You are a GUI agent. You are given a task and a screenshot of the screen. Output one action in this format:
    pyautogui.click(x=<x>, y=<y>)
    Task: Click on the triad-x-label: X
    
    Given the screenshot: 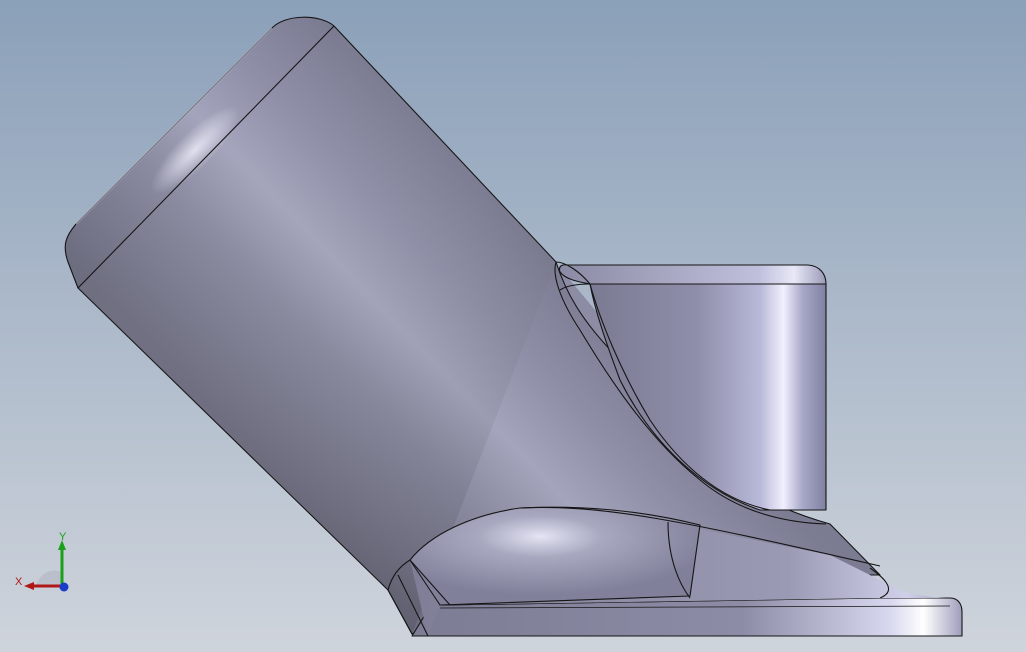 What is the action you would take?
    pyautogui.click(x=19, y=582)
    